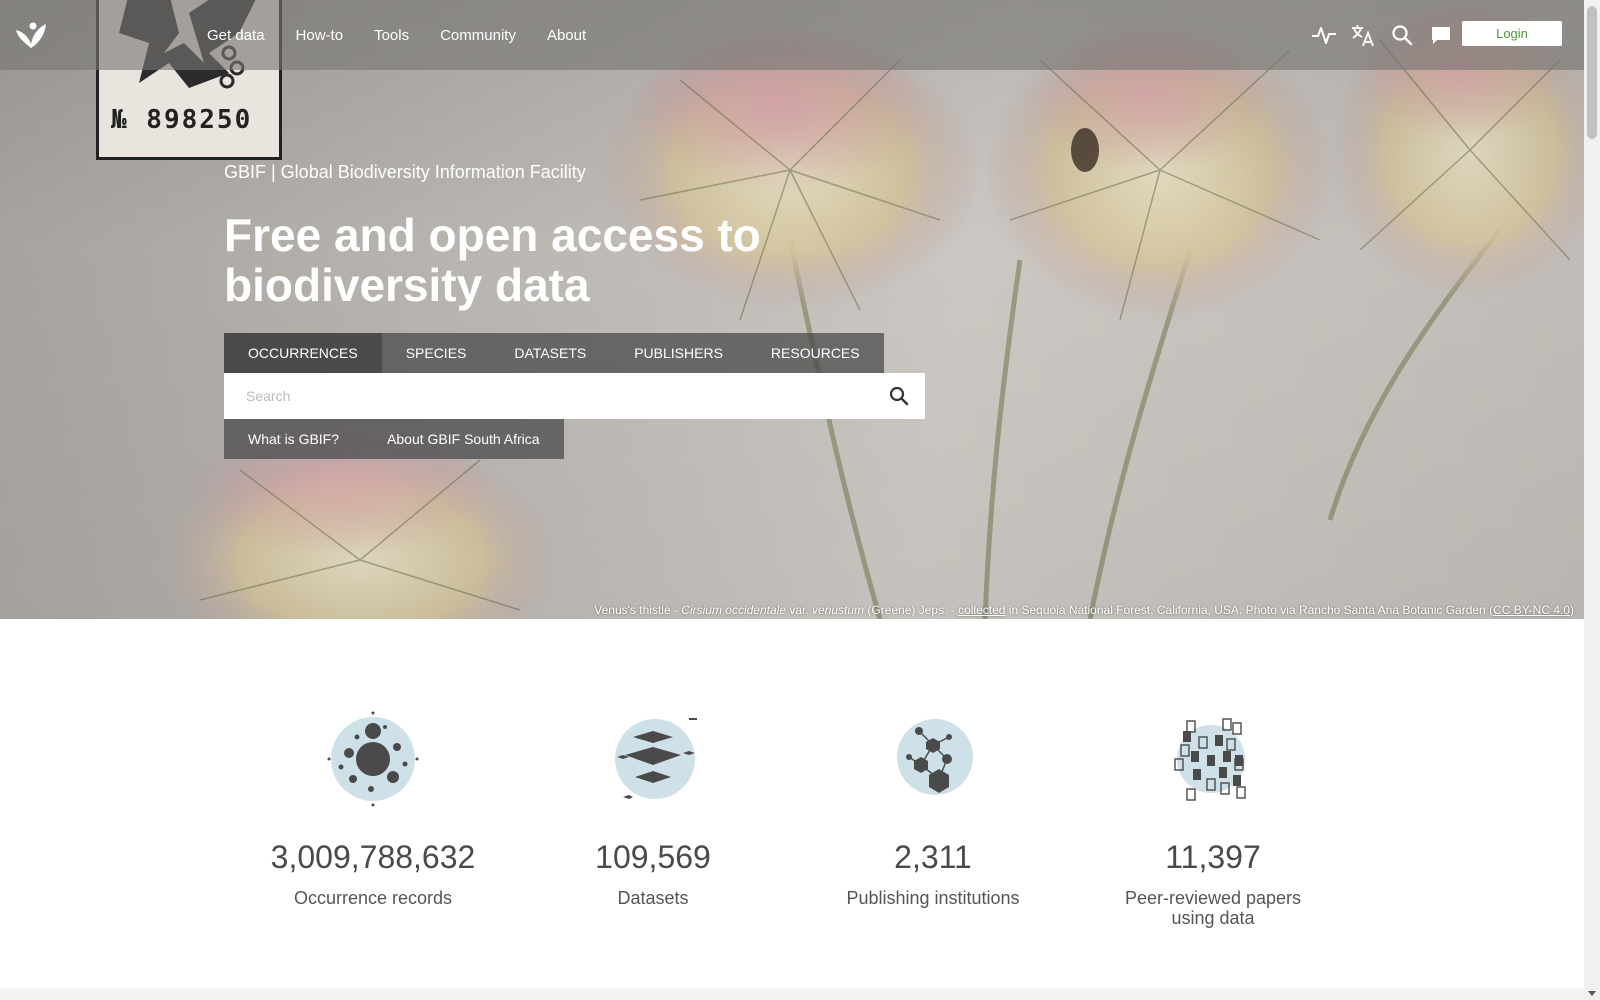 This screenshot has width=1600, height=1000. What do you see at coordinates (1402, 35) in the screenshot?
I see `search-nav-icon` at bounding box center [1402, 35].